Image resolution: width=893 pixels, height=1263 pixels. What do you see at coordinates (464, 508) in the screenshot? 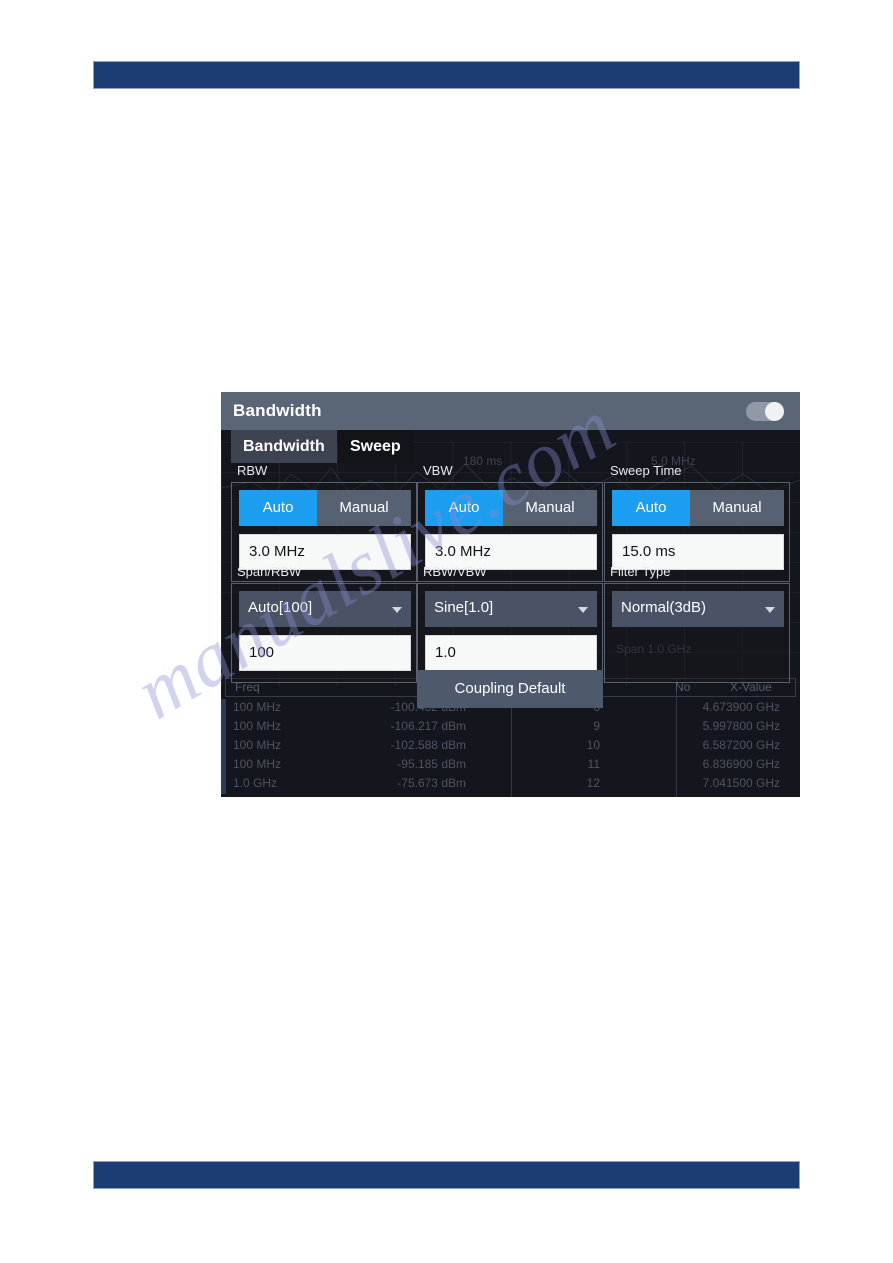
I see `vbw-auto-button: Auto` at bounding box center [464, 508].